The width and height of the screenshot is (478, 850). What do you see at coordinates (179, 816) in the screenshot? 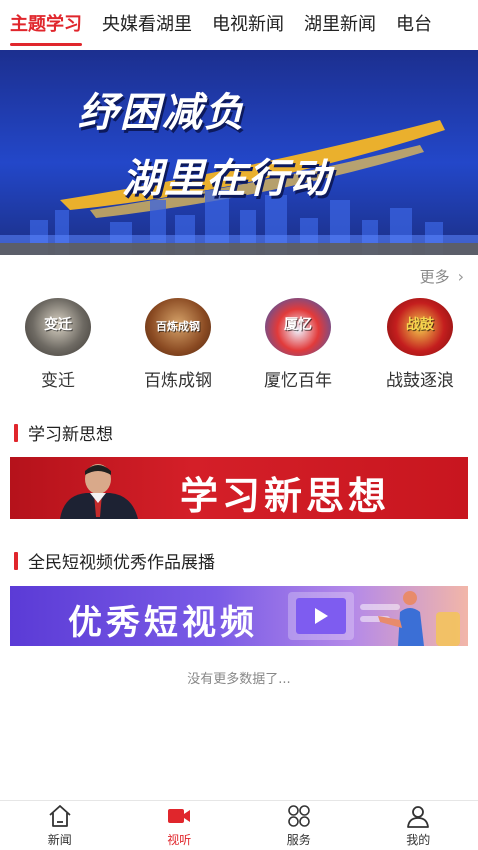
I see `video-camera-icon` at bounding box center [179, 816].